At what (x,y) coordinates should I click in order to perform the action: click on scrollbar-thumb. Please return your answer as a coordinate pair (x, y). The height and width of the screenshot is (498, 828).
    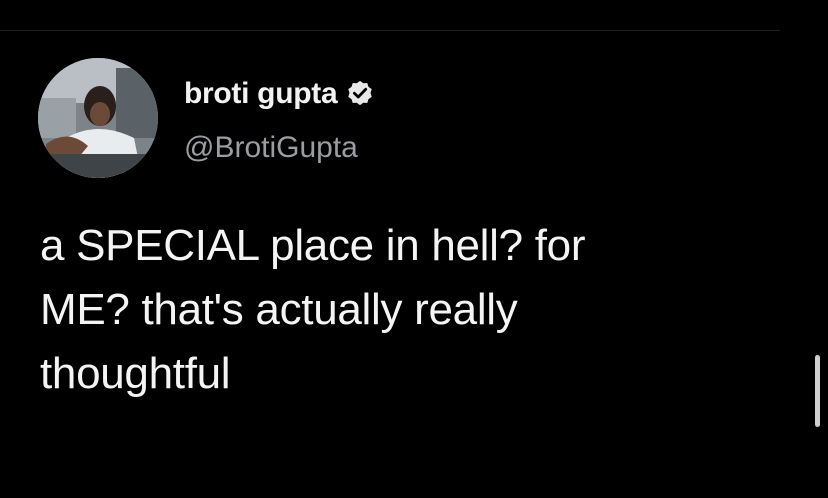
    Looking at the image, I should click on (817, 391).